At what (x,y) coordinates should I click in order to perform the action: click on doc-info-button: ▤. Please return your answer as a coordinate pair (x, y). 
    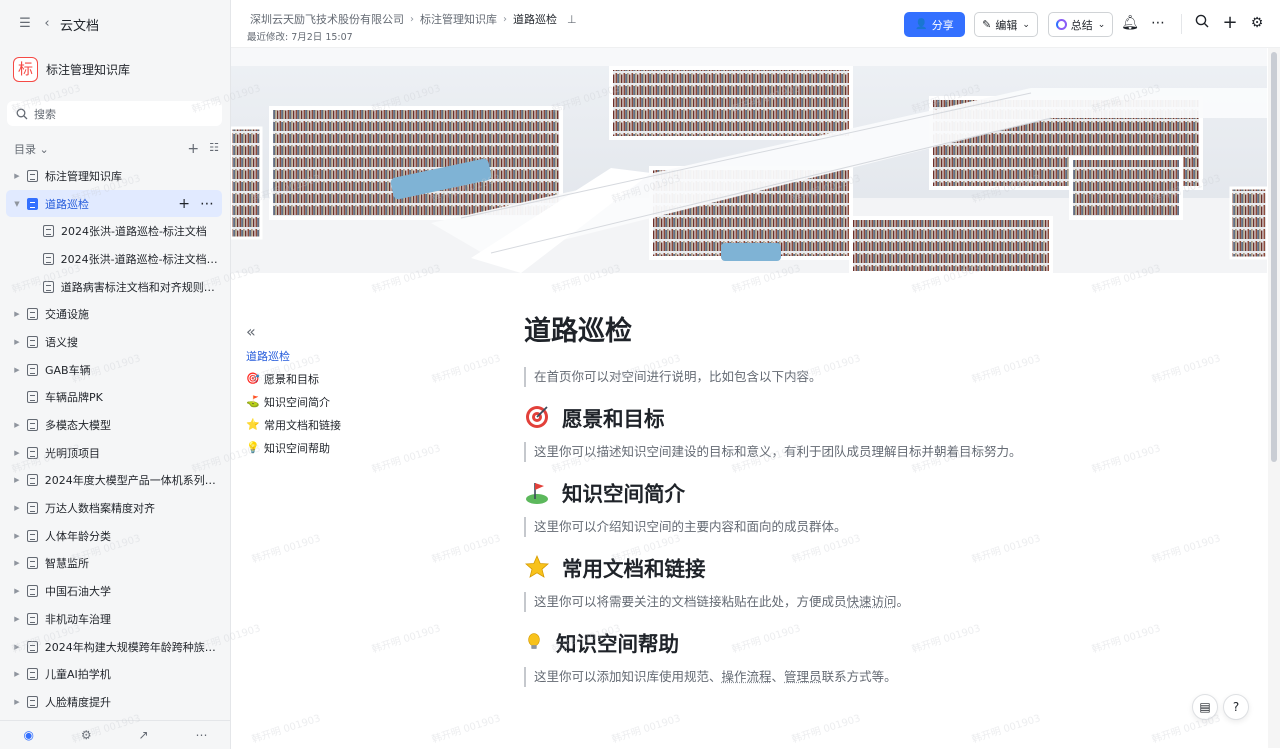
    Looking at the image, I should click on (1205, 707).